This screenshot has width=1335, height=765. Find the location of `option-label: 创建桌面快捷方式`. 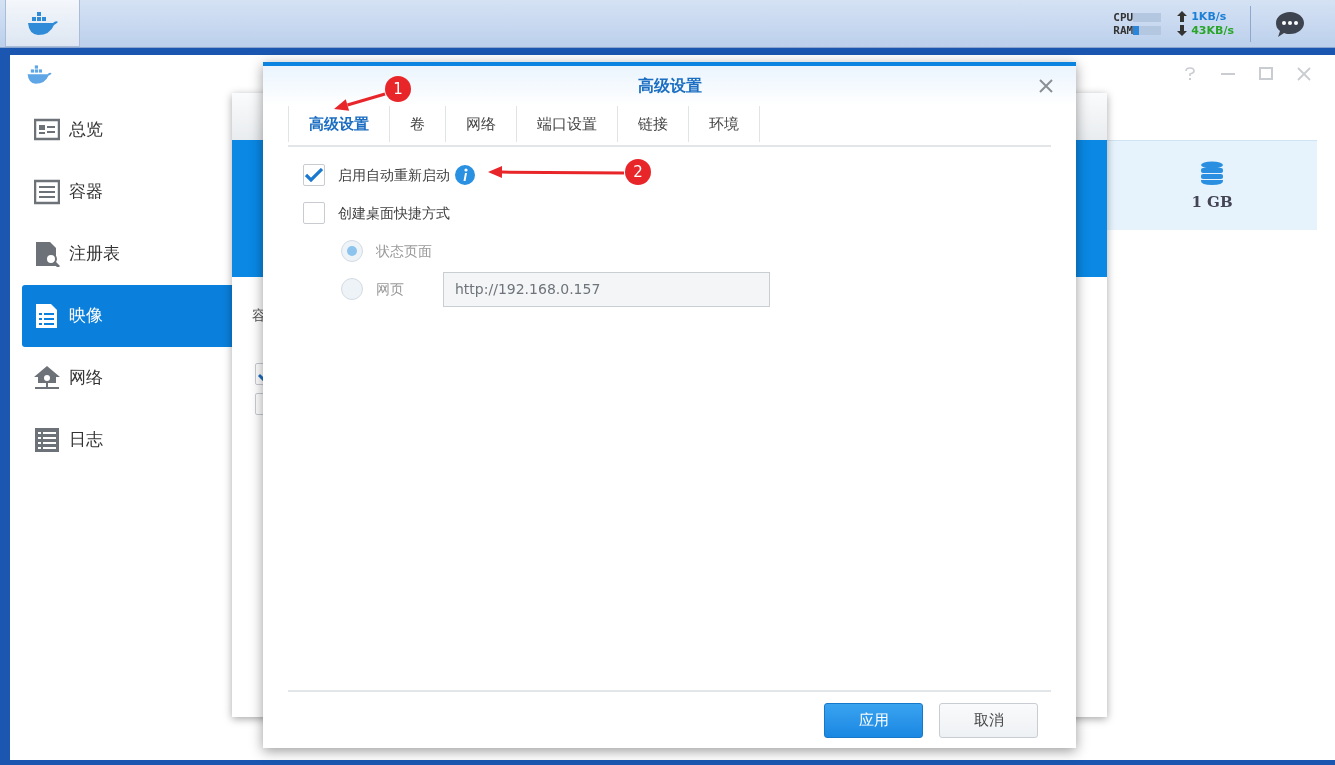

option-label: 创建桌面快捷方式 is located at coordinates (394, 213).